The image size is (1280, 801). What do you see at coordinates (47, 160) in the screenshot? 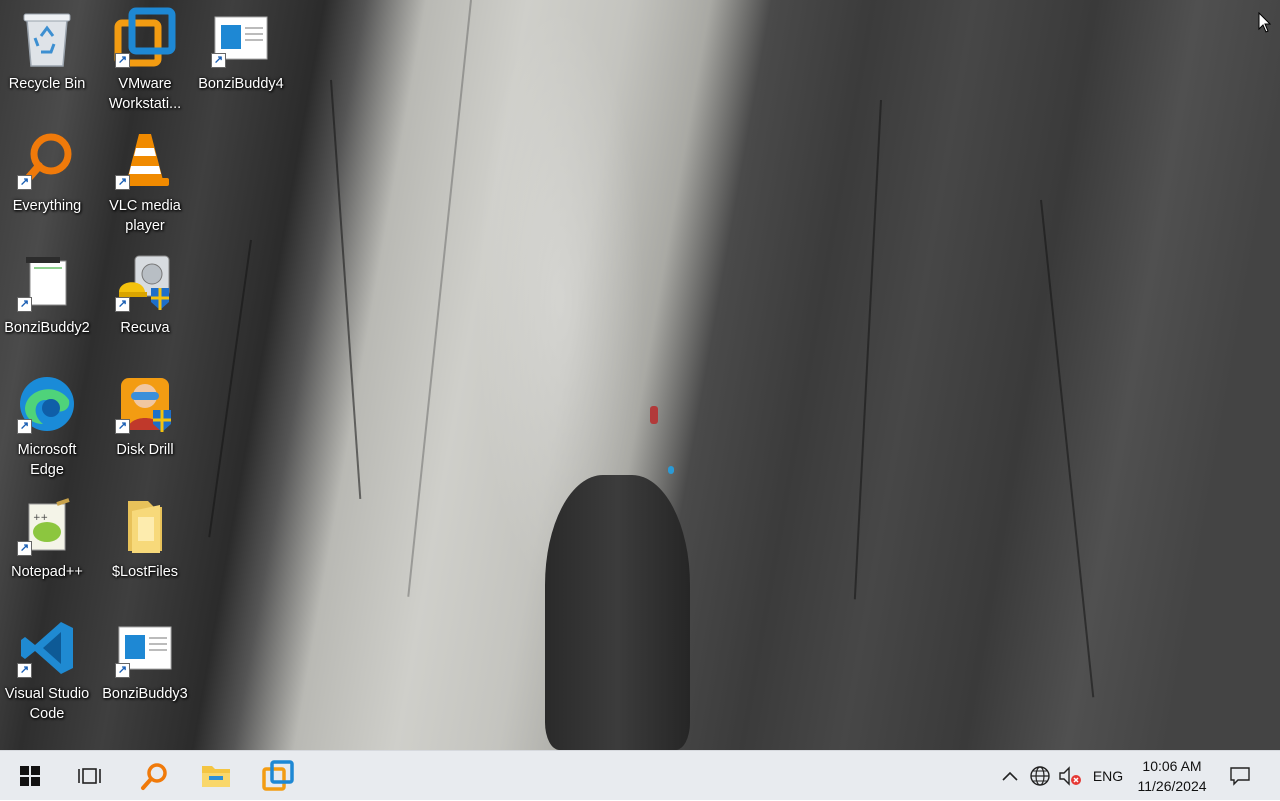
I see `search-icon: ↗` at bounding box center [47, 160].